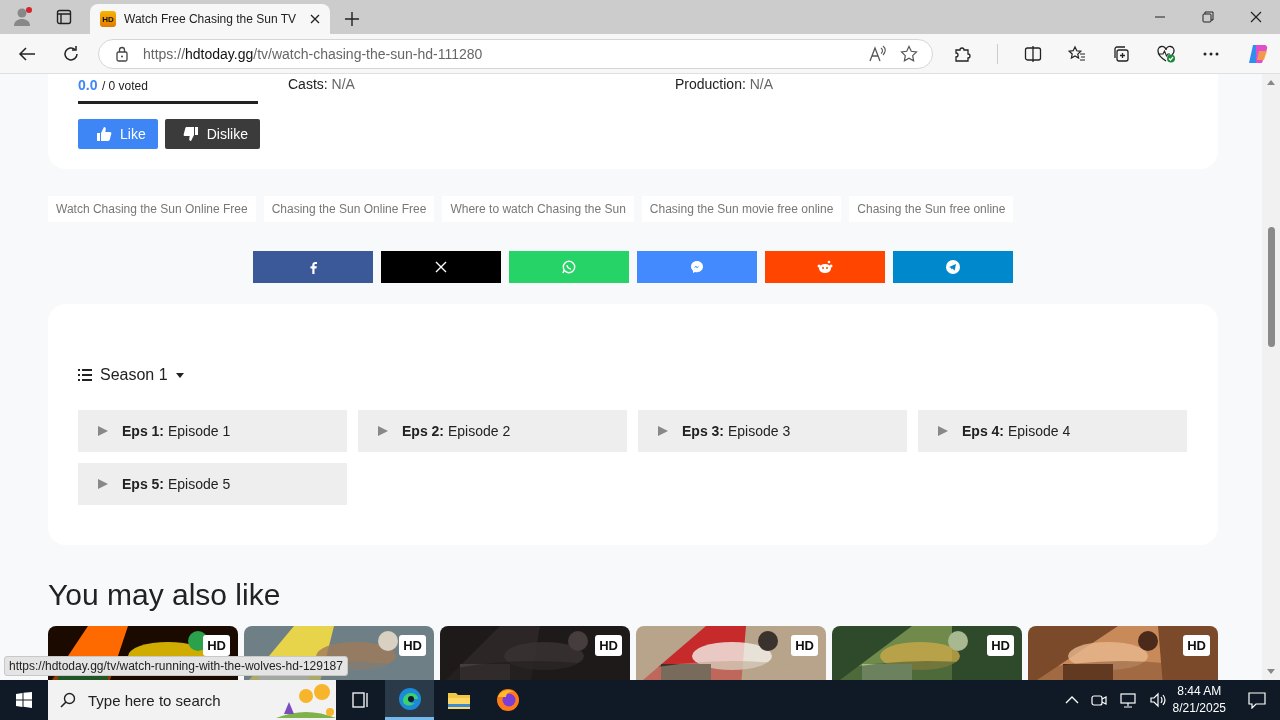 This screenshot has width=1280, height=720. I want to click on refresh-icon, so click(71, 53).